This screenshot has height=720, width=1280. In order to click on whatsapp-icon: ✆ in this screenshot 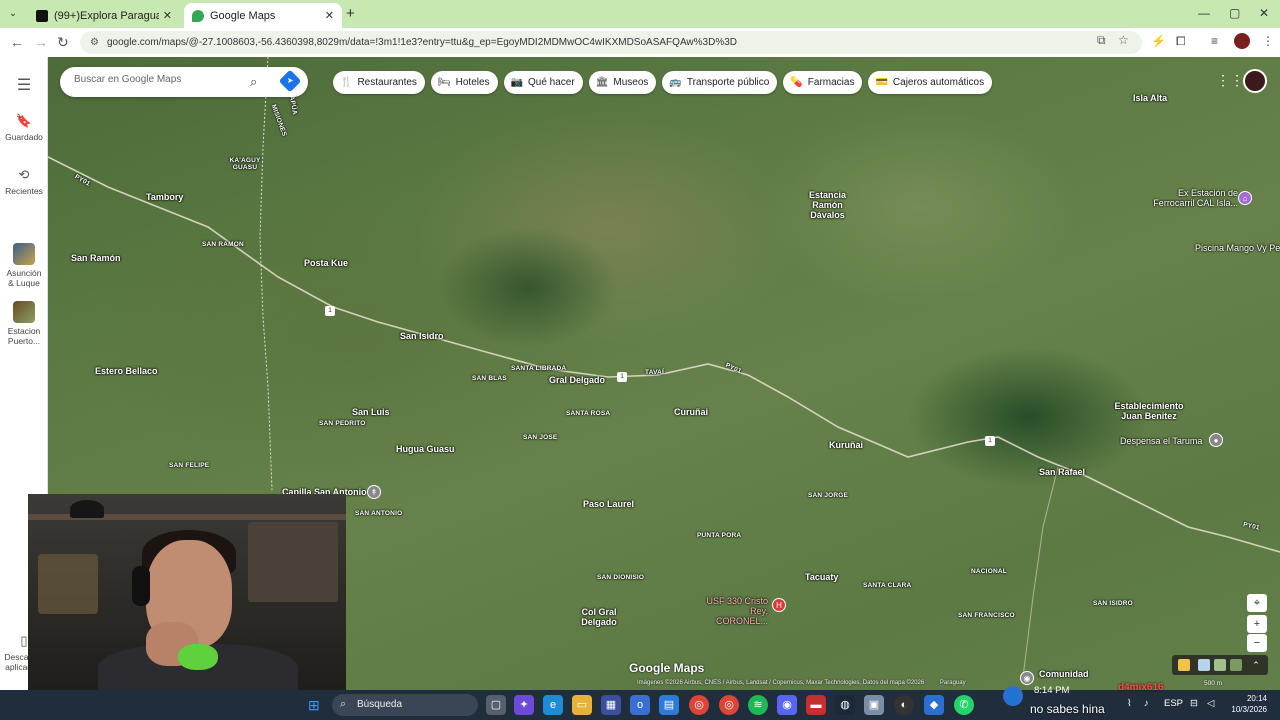, I will do `click(964, 705)`.